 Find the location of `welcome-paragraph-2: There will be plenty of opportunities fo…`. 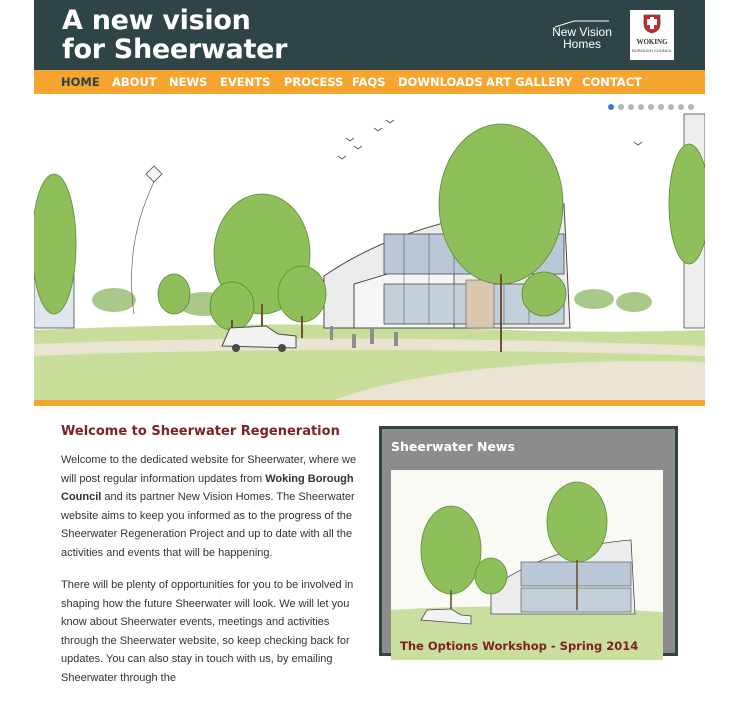

welcome-paragraph-2: There will be plenty of opportunities fo… is located at coordinates (207, 631).